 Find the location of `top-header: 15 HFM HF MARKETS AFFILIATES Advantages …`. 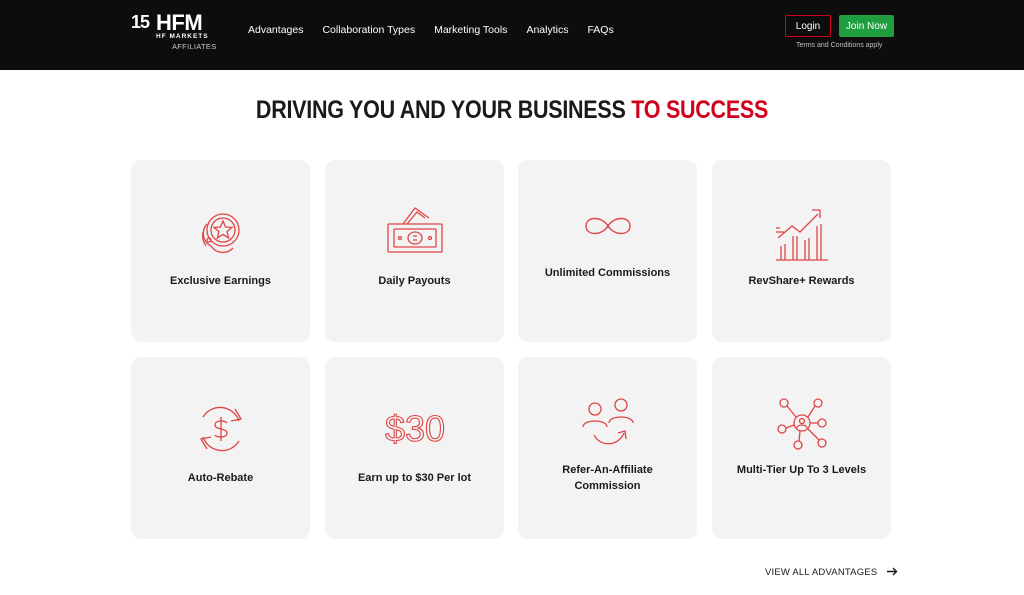

top-header: 15 HFM HF MARKETS AFFILIATES Advantages … is located at coordinates (512, 35).